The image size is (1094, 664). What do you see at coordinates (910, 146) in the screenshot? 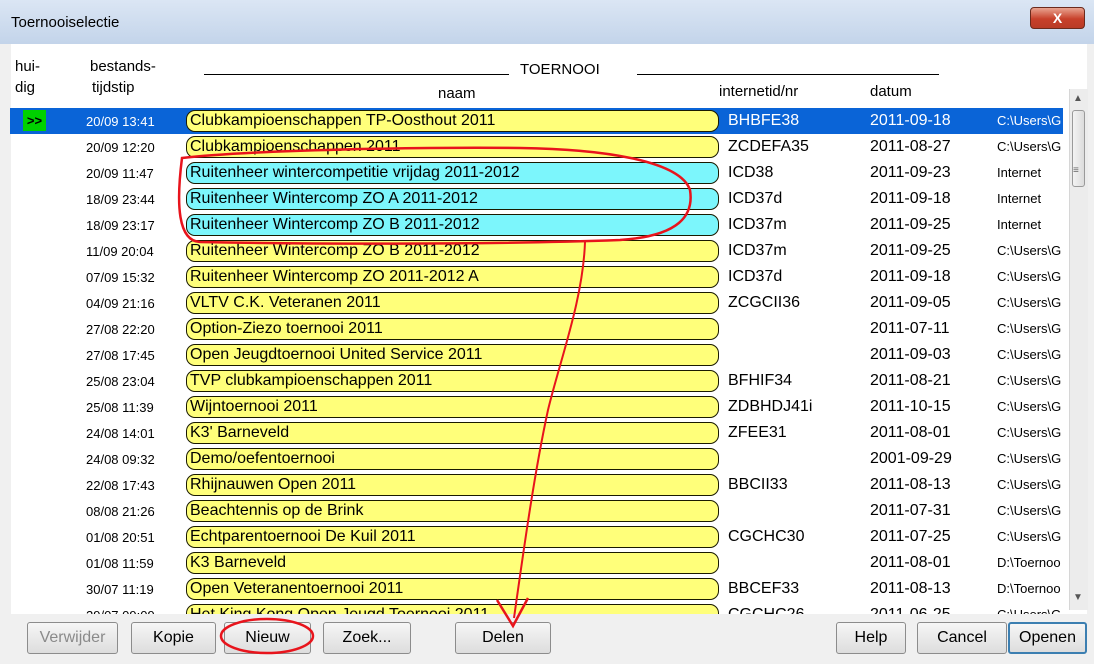
I see `tournament-date: 2011-08-27` at bounding box center [910, 146].